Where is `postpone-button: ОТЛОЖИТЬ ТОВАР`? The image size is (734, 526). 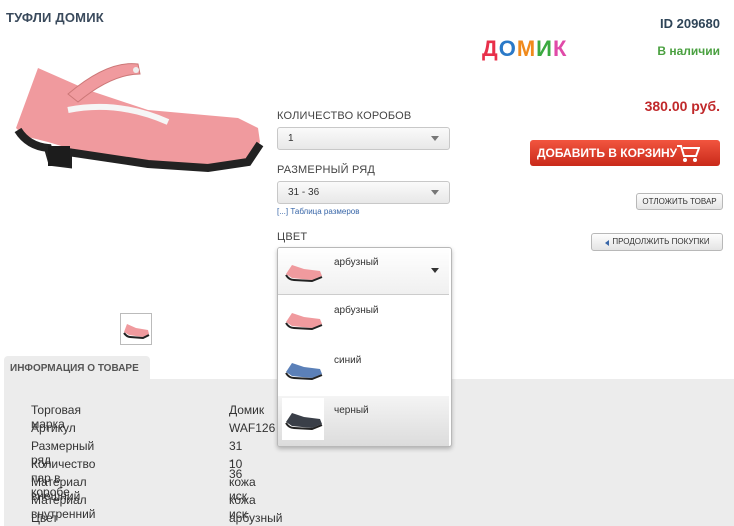
postpone-button: ОТЛОЖИТЬ ТОВАР is located at coordinates (679, 201).